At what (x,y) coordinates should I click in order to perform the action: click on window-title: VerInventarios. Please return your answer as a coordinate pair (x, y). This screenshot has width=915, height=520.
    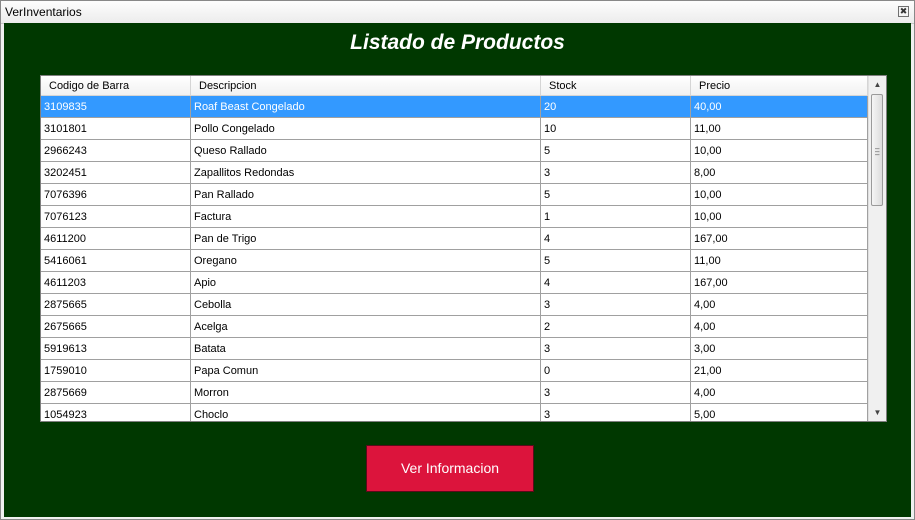
    Looking at the image, I should click on (43, 12).